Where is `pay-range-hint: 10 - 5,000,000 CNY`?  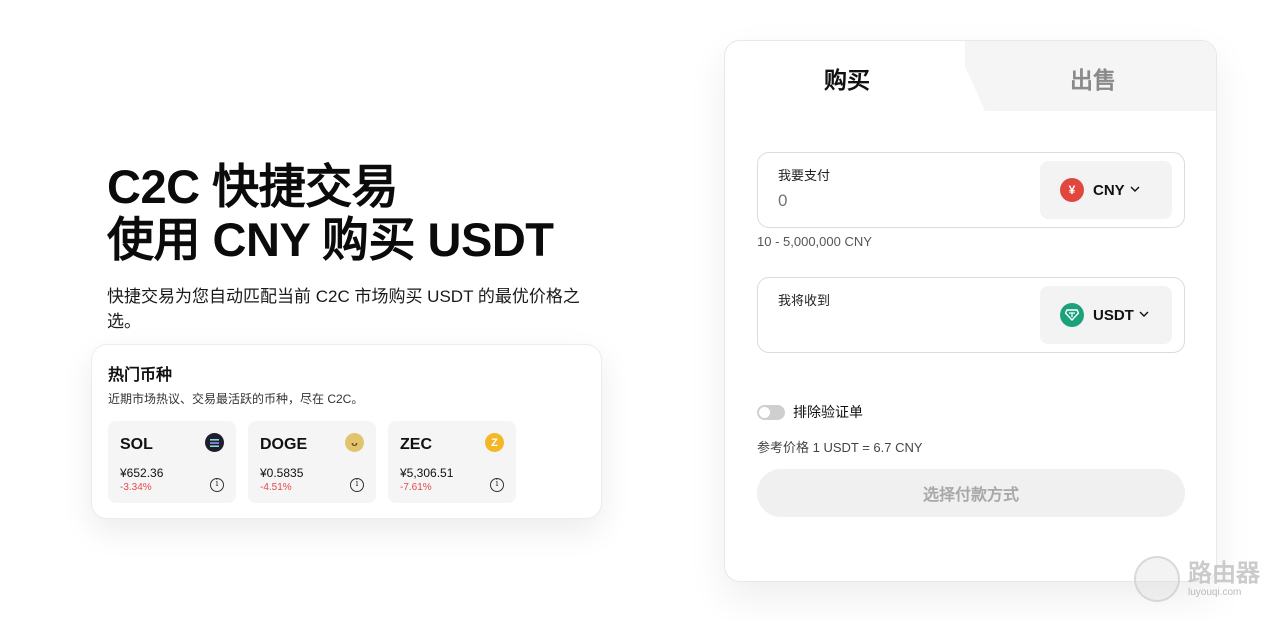
pay-range-hint: 10 - 5,000,000 CNY is located at coordinates (814, 241).